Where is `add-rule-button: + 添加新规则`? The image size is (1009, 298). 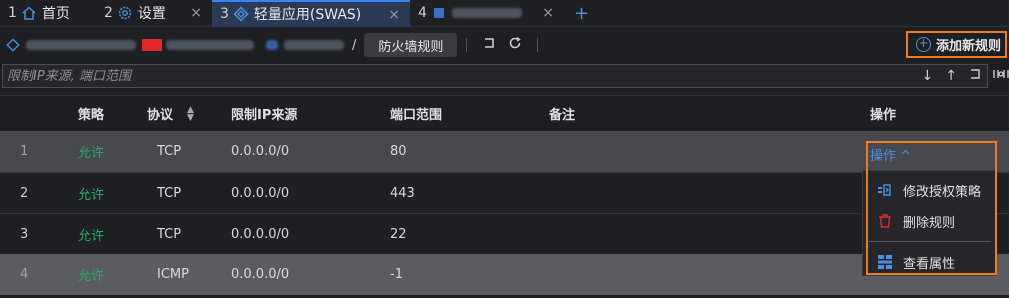
add-rule-button: + 添加新规则 is located at coordinates (956, 44).